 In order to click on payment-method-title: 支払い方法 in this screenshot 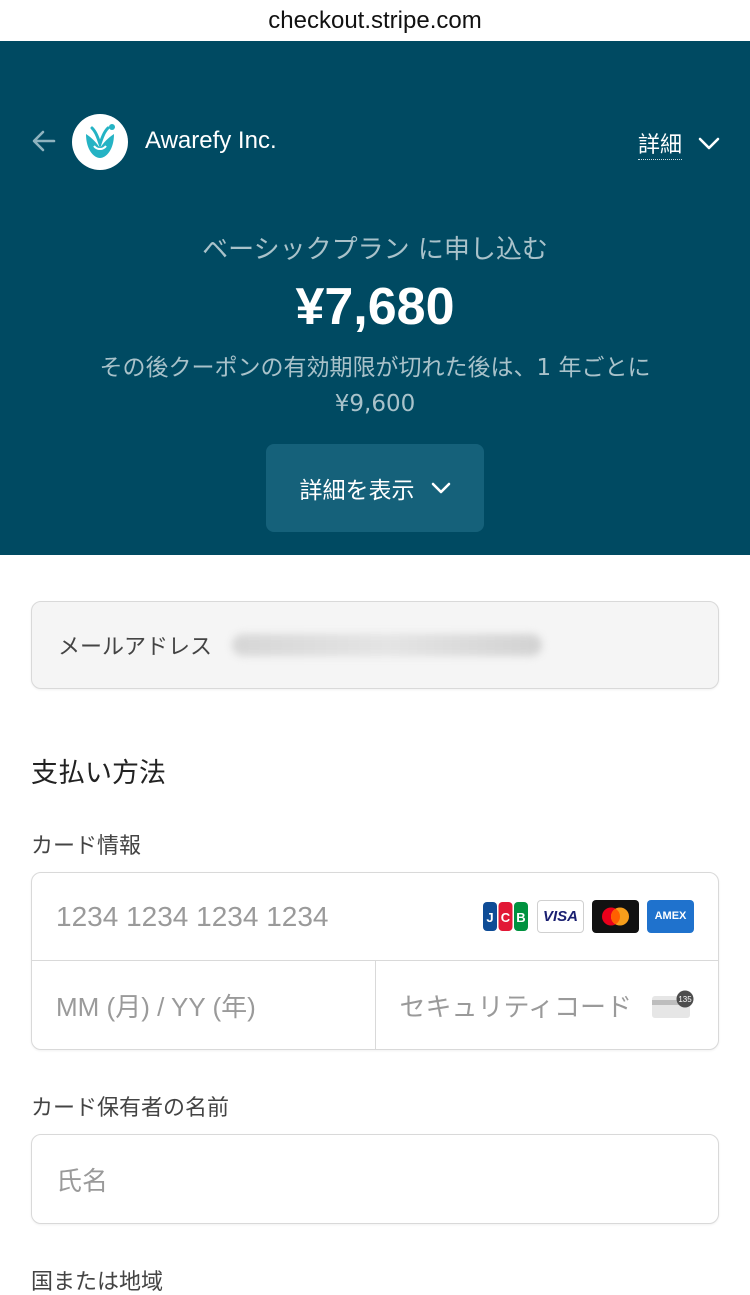, I will do `click(98, 773)`.